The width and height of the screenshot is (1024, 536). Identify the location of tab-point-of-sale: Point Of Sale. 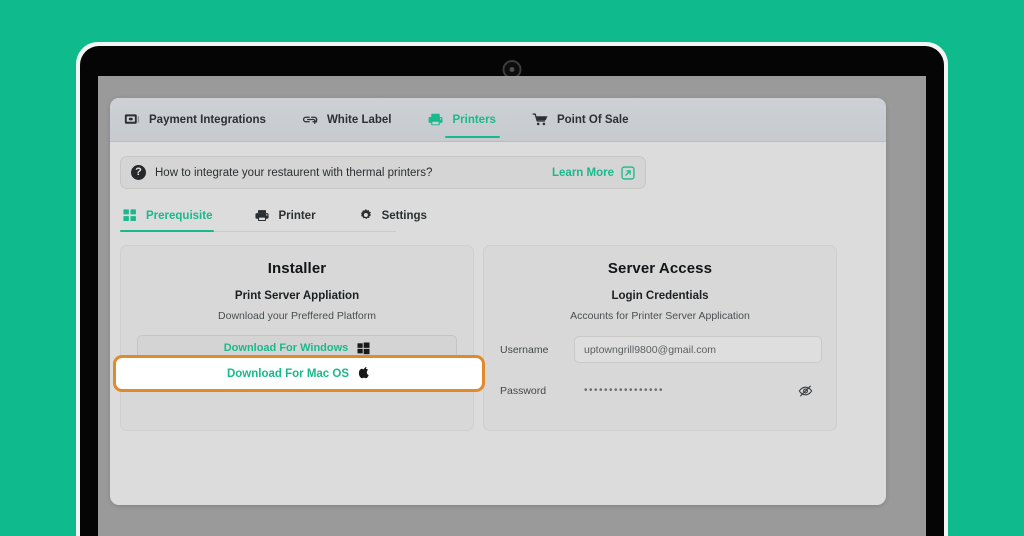
(580, 119).